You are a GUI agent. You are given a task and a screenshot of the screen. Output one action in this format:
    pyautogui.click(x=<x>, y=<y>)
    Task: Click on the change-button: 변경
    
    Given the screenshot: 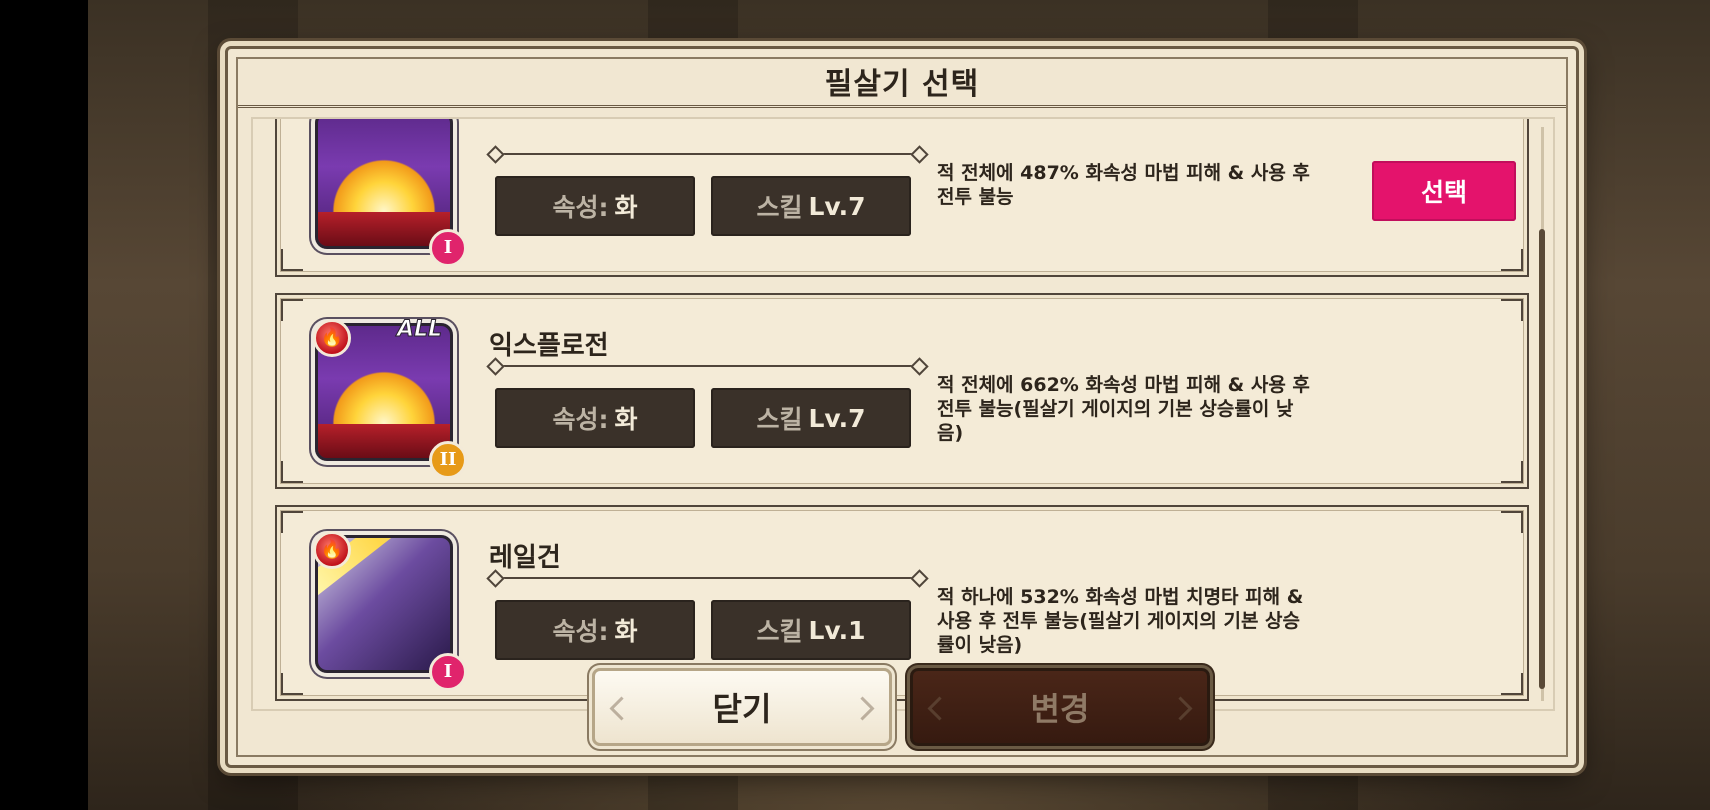 What is the action you would take?
    pyautogui.click(x=1060, y=707)
    